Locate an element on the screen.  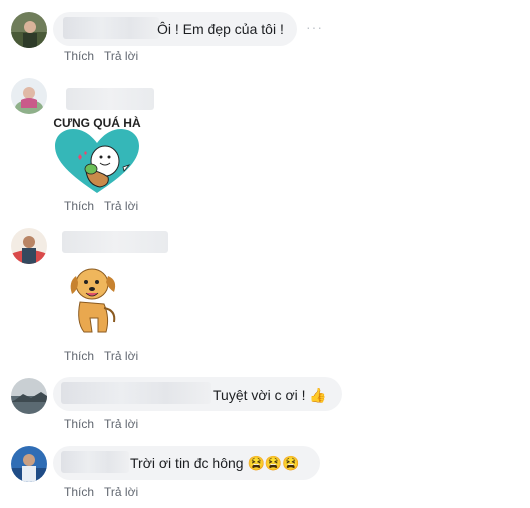
comment-bubble: Tuyệt vời c ơi ! 👍 is located at coordinates (197, 394).